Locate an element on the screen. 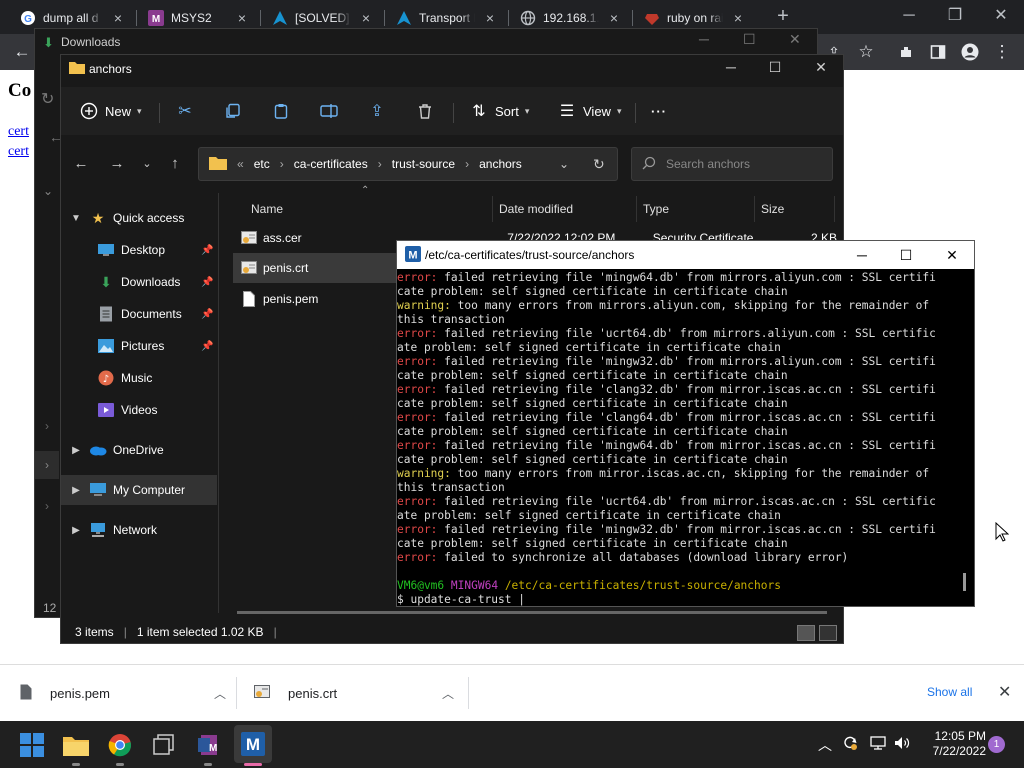  up-arrow-icon: ↑ is located at coordinates (175, 163).